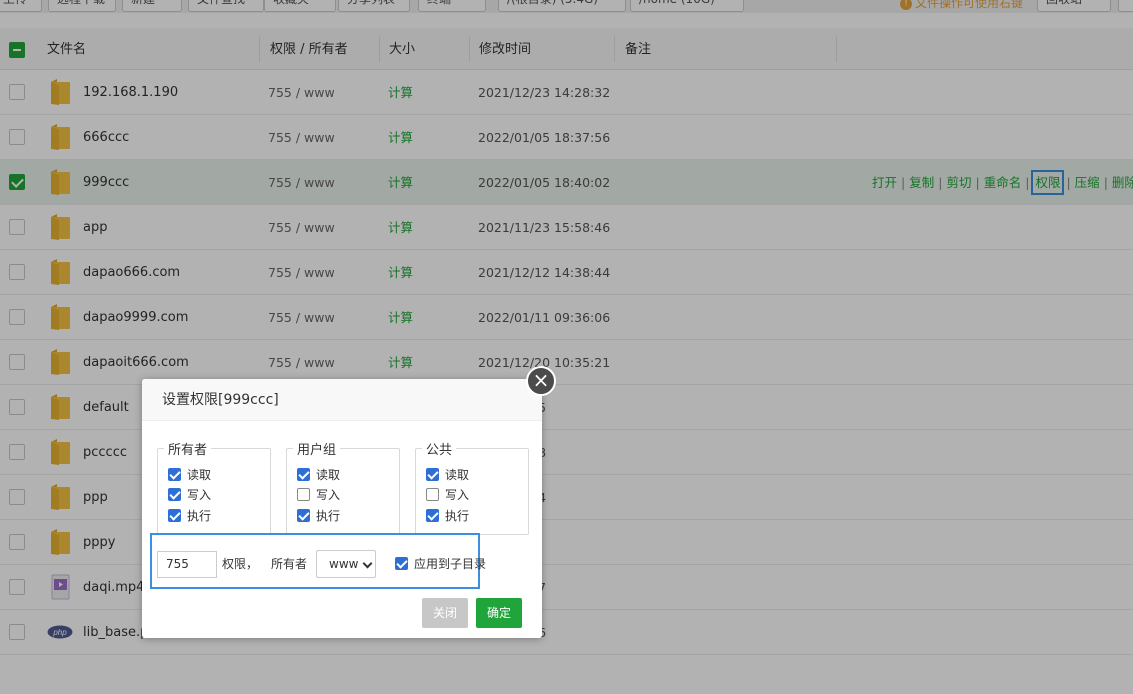 The height and width of the screenshot is (694, 1133). Describe the element at coordinates (214, 487) in the screenshot. I see `owner-group: 所有者 读取 写入 执行` at that location.